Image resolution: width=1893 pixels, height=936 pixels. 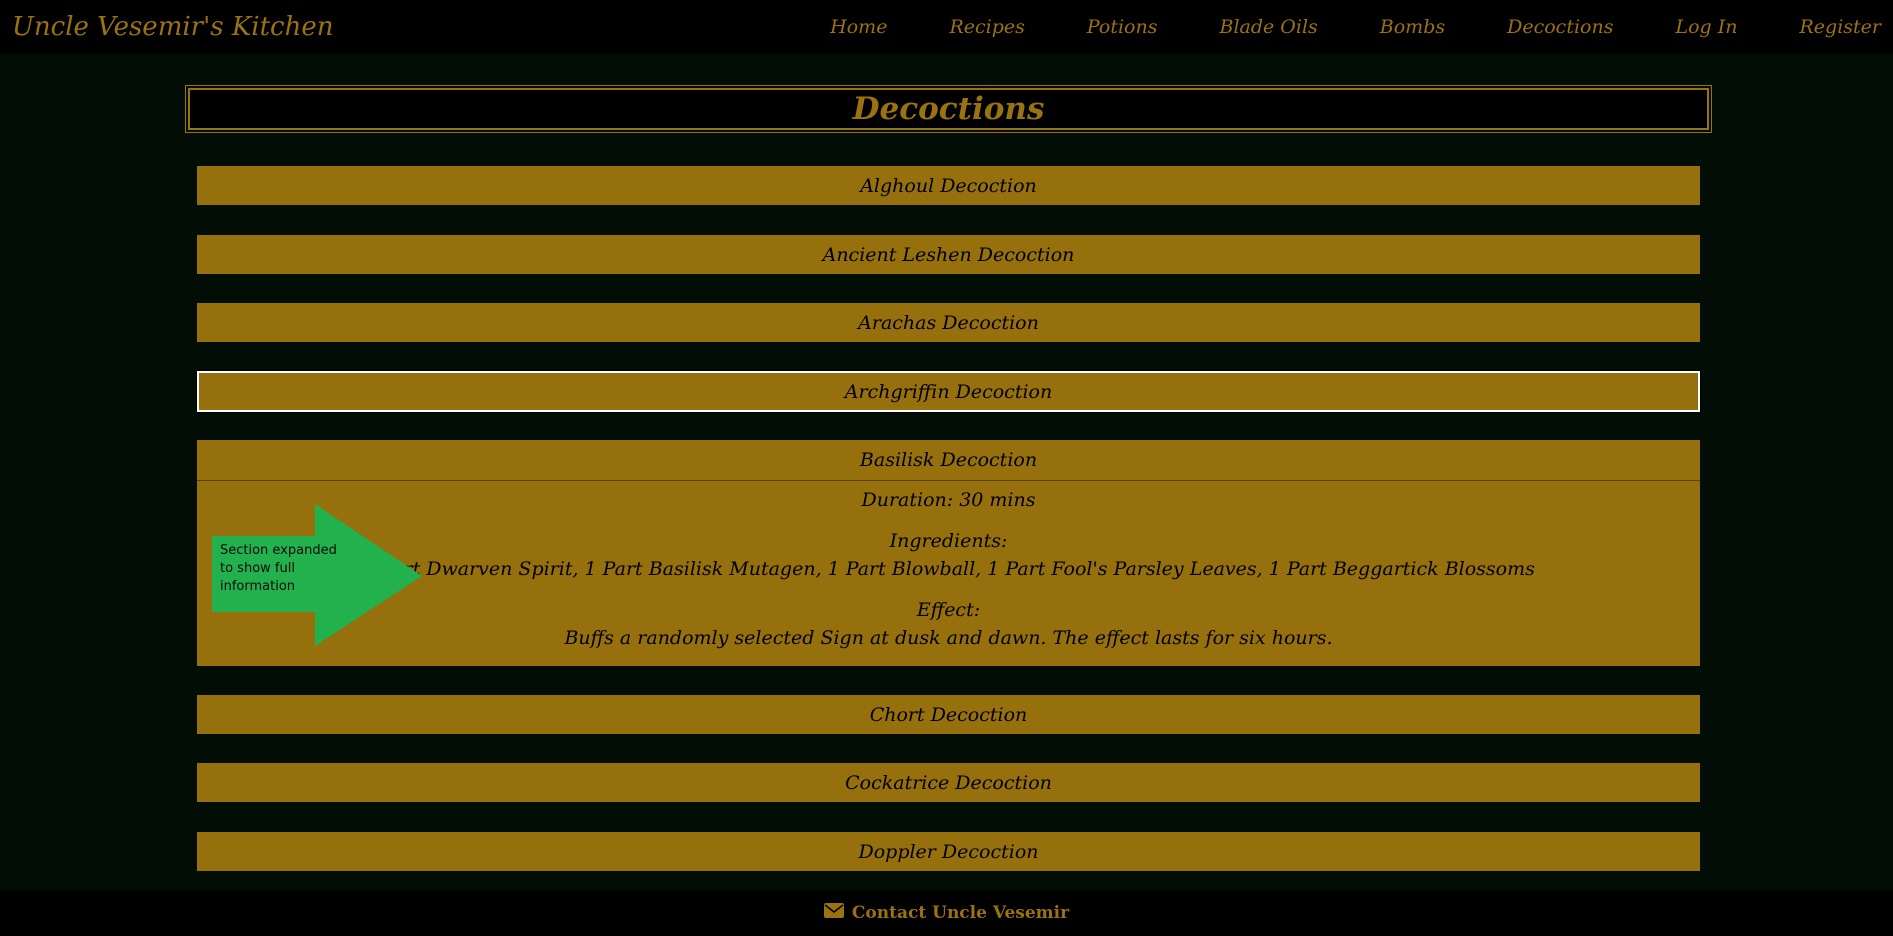 I want to click on accordion-header-archgriffin: Archgriffin Decoction, so click(x=948, y=391).